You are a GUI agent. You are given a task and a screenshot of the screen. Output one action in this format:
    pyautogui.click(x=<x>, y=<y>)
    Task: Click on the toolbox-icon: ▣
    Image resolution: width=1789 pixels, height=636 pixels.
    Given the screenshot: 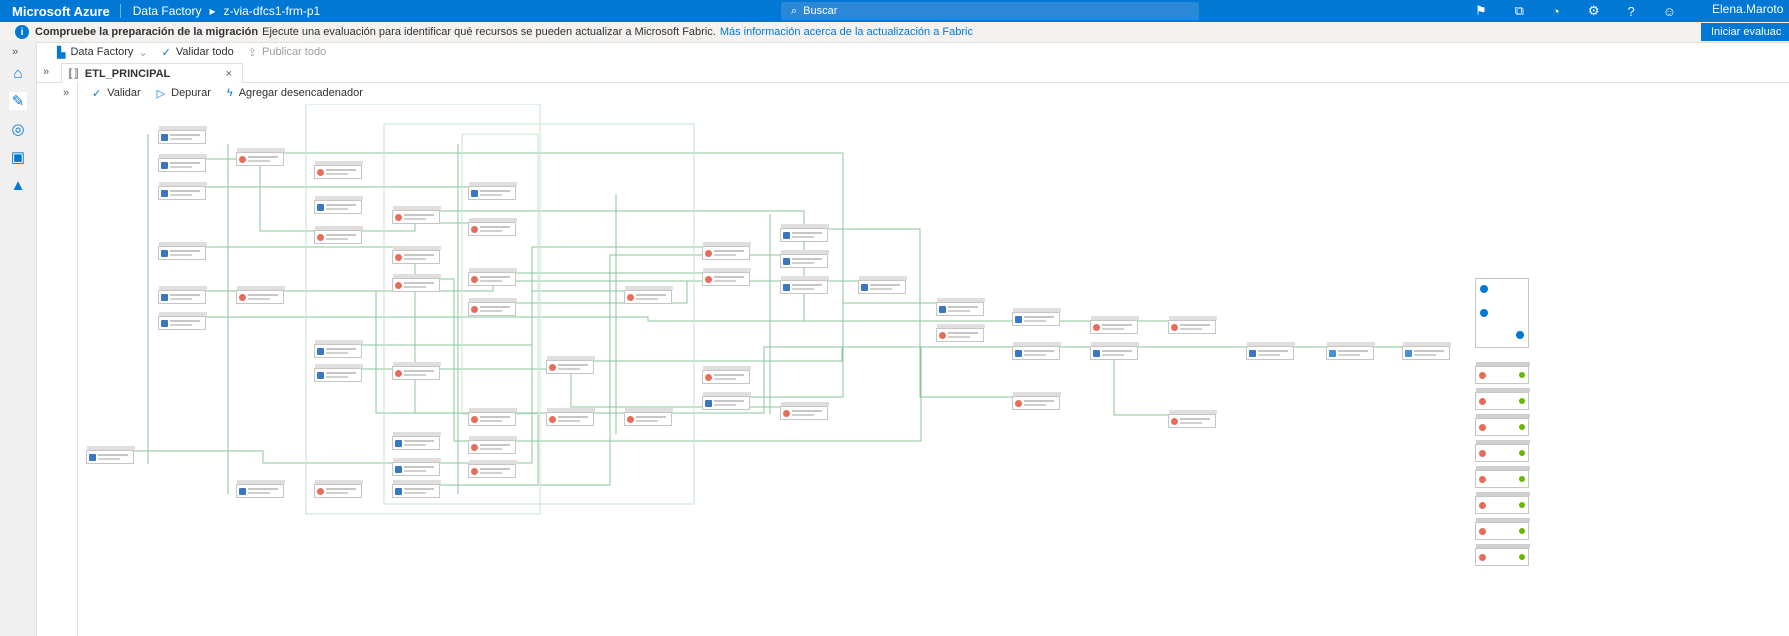 What is the action you would take?
    pyautogui.click(x=18, y=157)
    